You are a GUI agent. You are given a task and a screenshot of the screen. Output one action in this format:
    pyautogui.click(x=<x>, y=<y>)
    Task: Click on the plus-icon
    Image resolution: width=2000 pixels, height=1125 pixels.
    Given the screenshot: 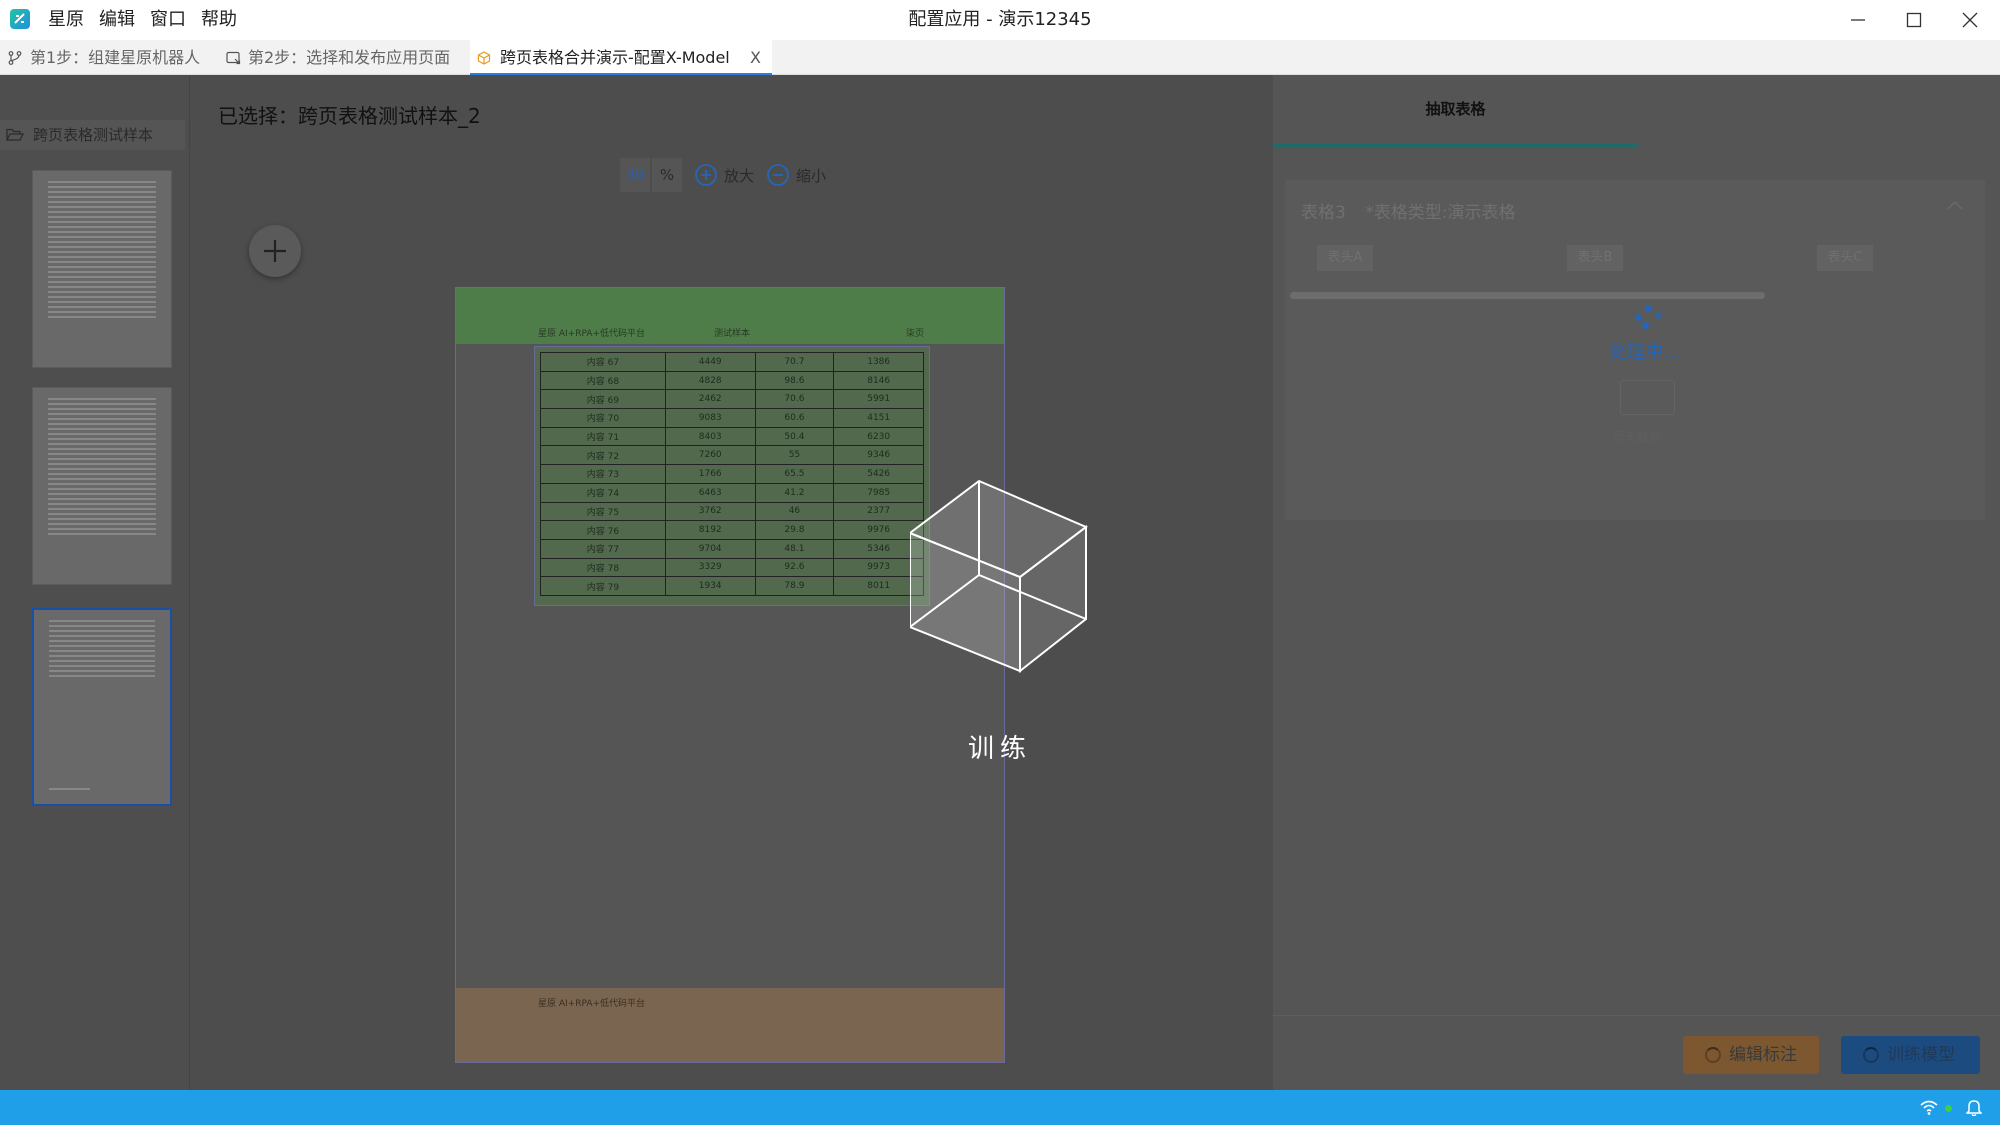 What is the action you would take?
    pyautogui.click(x=275, y=251)
    